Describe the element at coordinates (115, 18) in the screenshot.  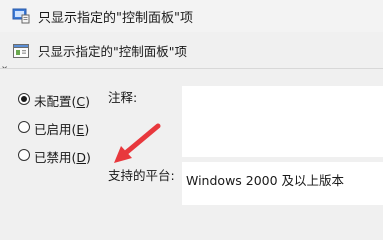
I see `window-title: 只显示指定的"控制面板"项` at that location.